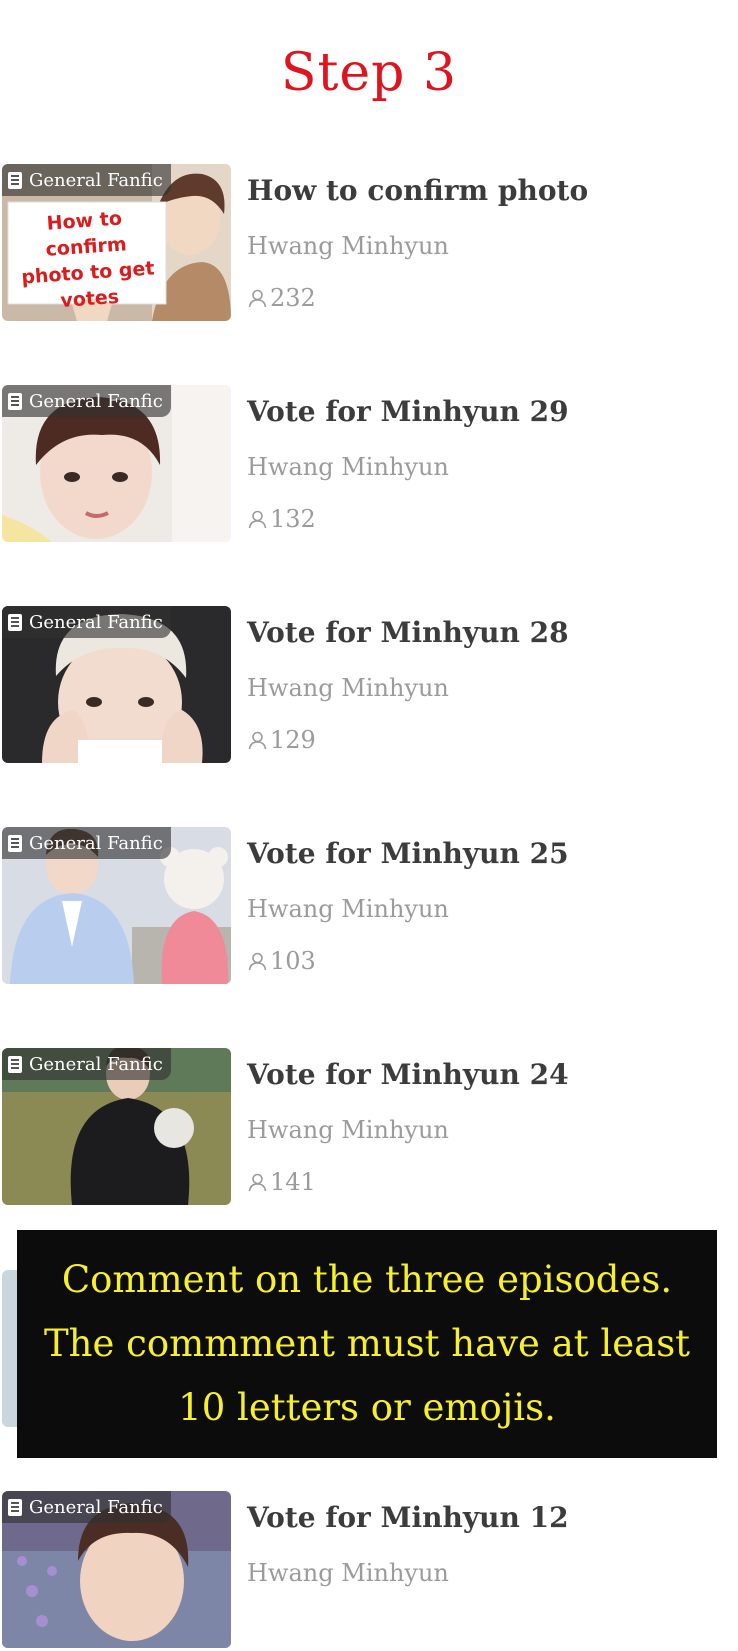 Image resolution: width=738 pixels, height=1651 pixels. I want to click on item-title: Vote for Minhyun 25, so click(408, 853).